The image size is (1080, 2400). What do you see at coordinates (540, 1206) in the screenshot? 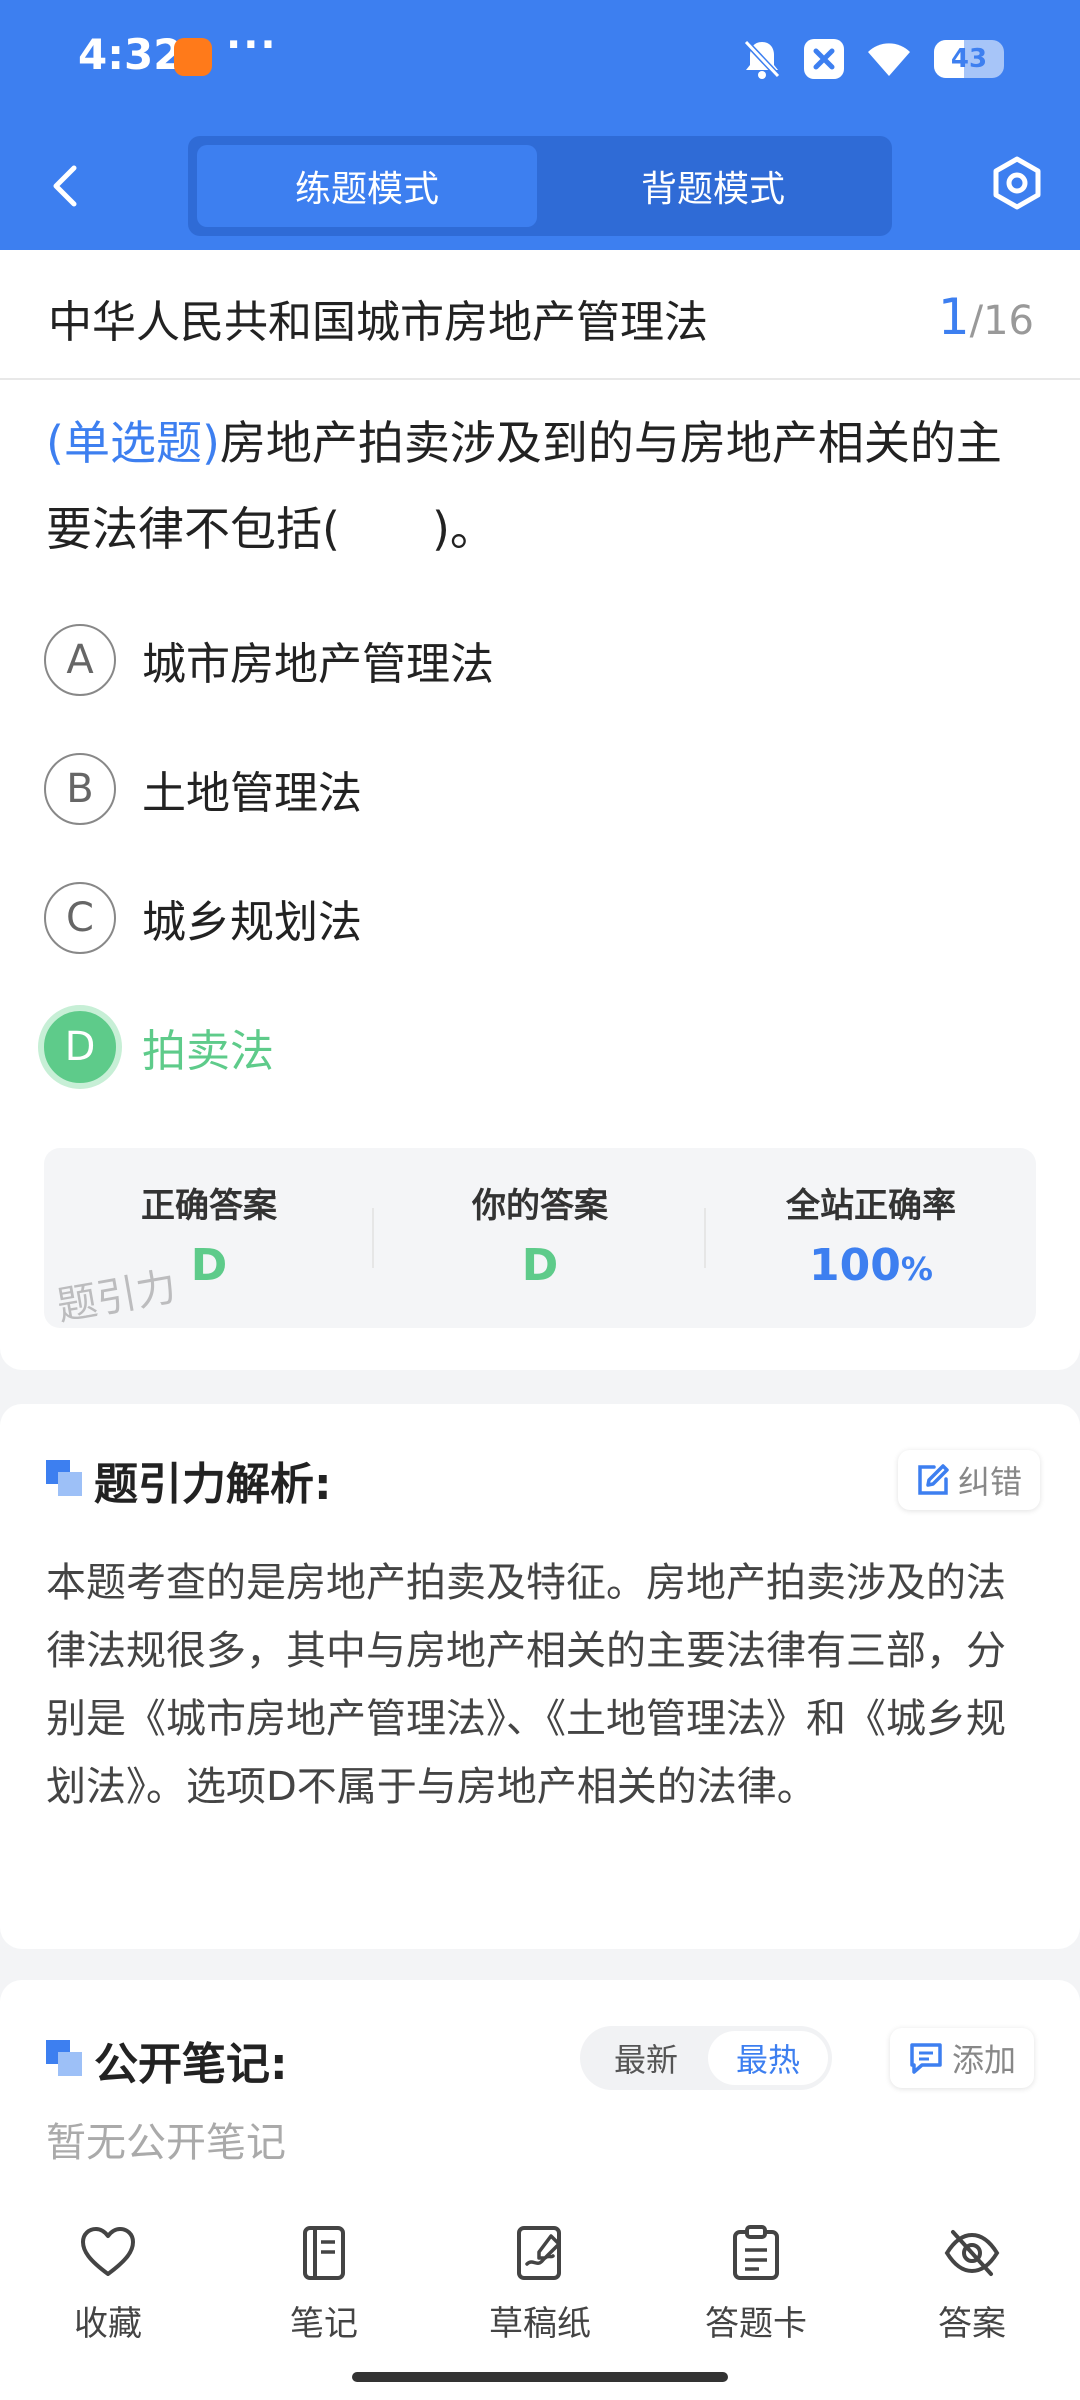
I see `your-answer-label: 你的答案` at bounding box center [540, 1206].